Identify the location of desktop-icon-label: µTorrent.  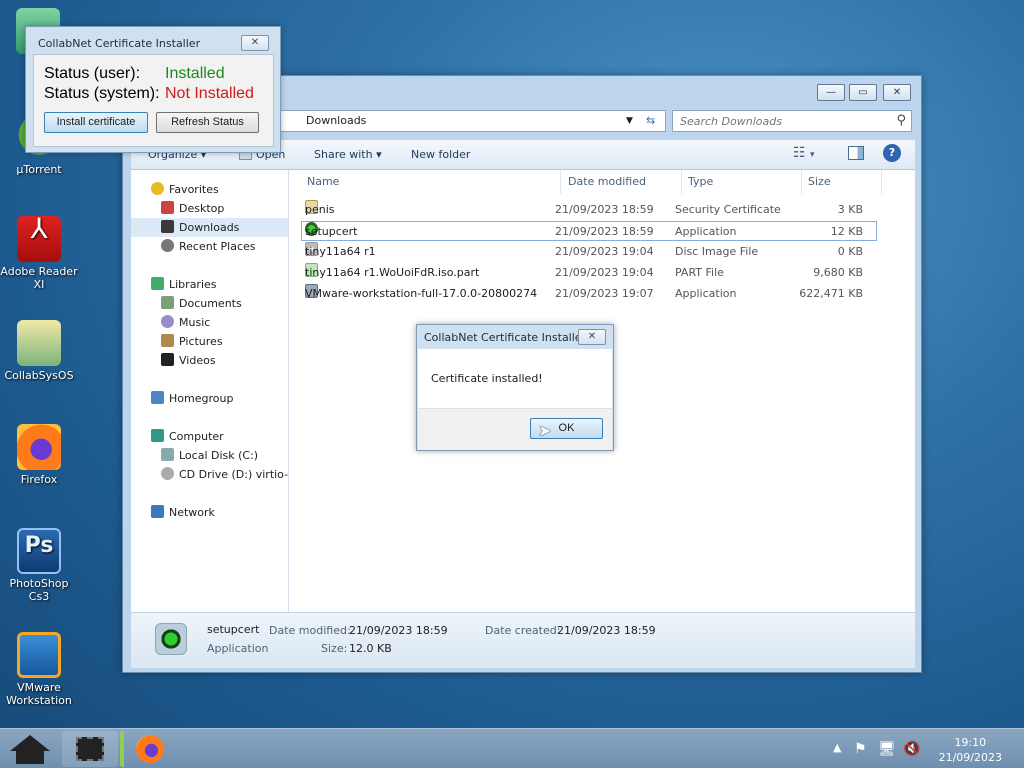
(39, 169).